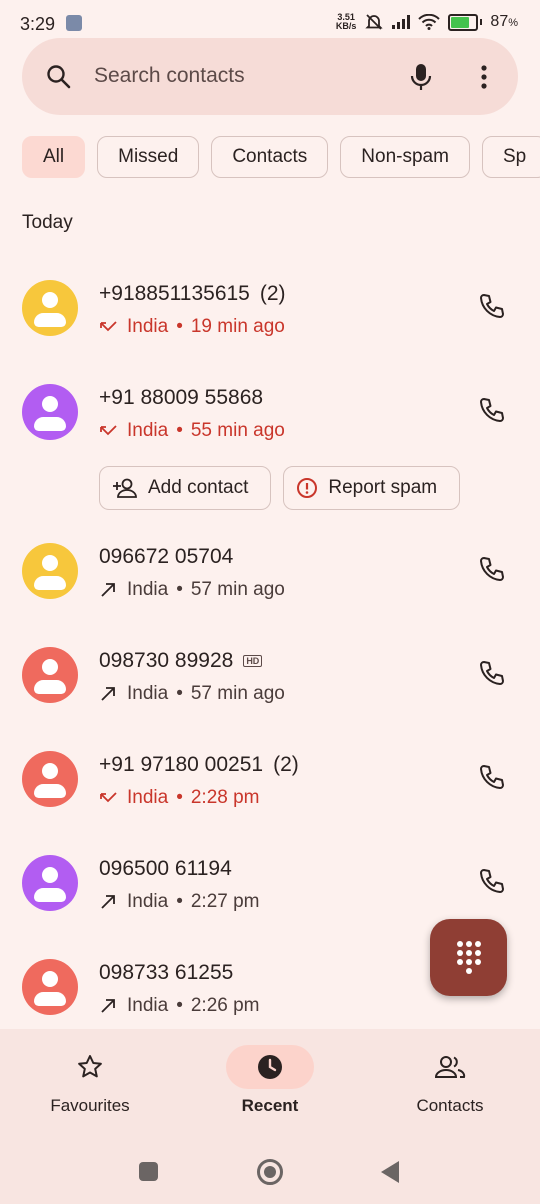 The width and height of the screenshot is (540, 1204). Describe the element at coordinates (90, 1084) in the screenshot. I see `nav-favourites: Favourites` at that location.